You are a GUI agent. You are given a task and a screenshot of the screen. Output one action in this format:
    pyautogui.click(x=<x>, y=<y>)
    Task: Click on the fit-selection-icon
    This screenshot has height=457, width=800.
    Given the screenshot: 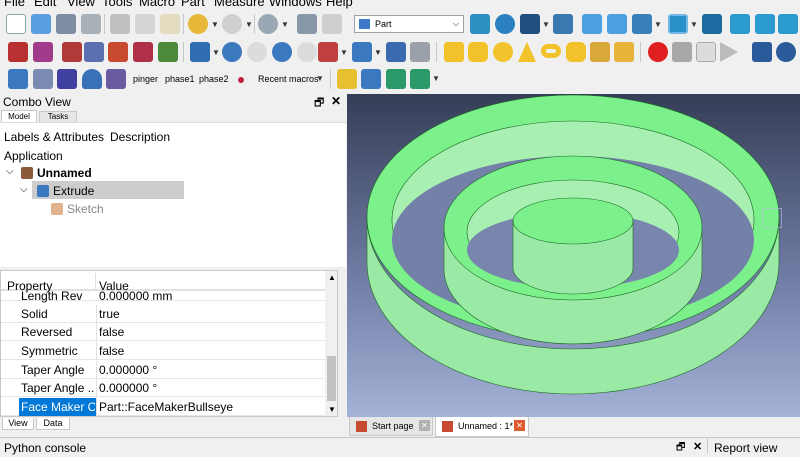 What is the action you would take?
    pyautogui.click(x=505, y=24)
    